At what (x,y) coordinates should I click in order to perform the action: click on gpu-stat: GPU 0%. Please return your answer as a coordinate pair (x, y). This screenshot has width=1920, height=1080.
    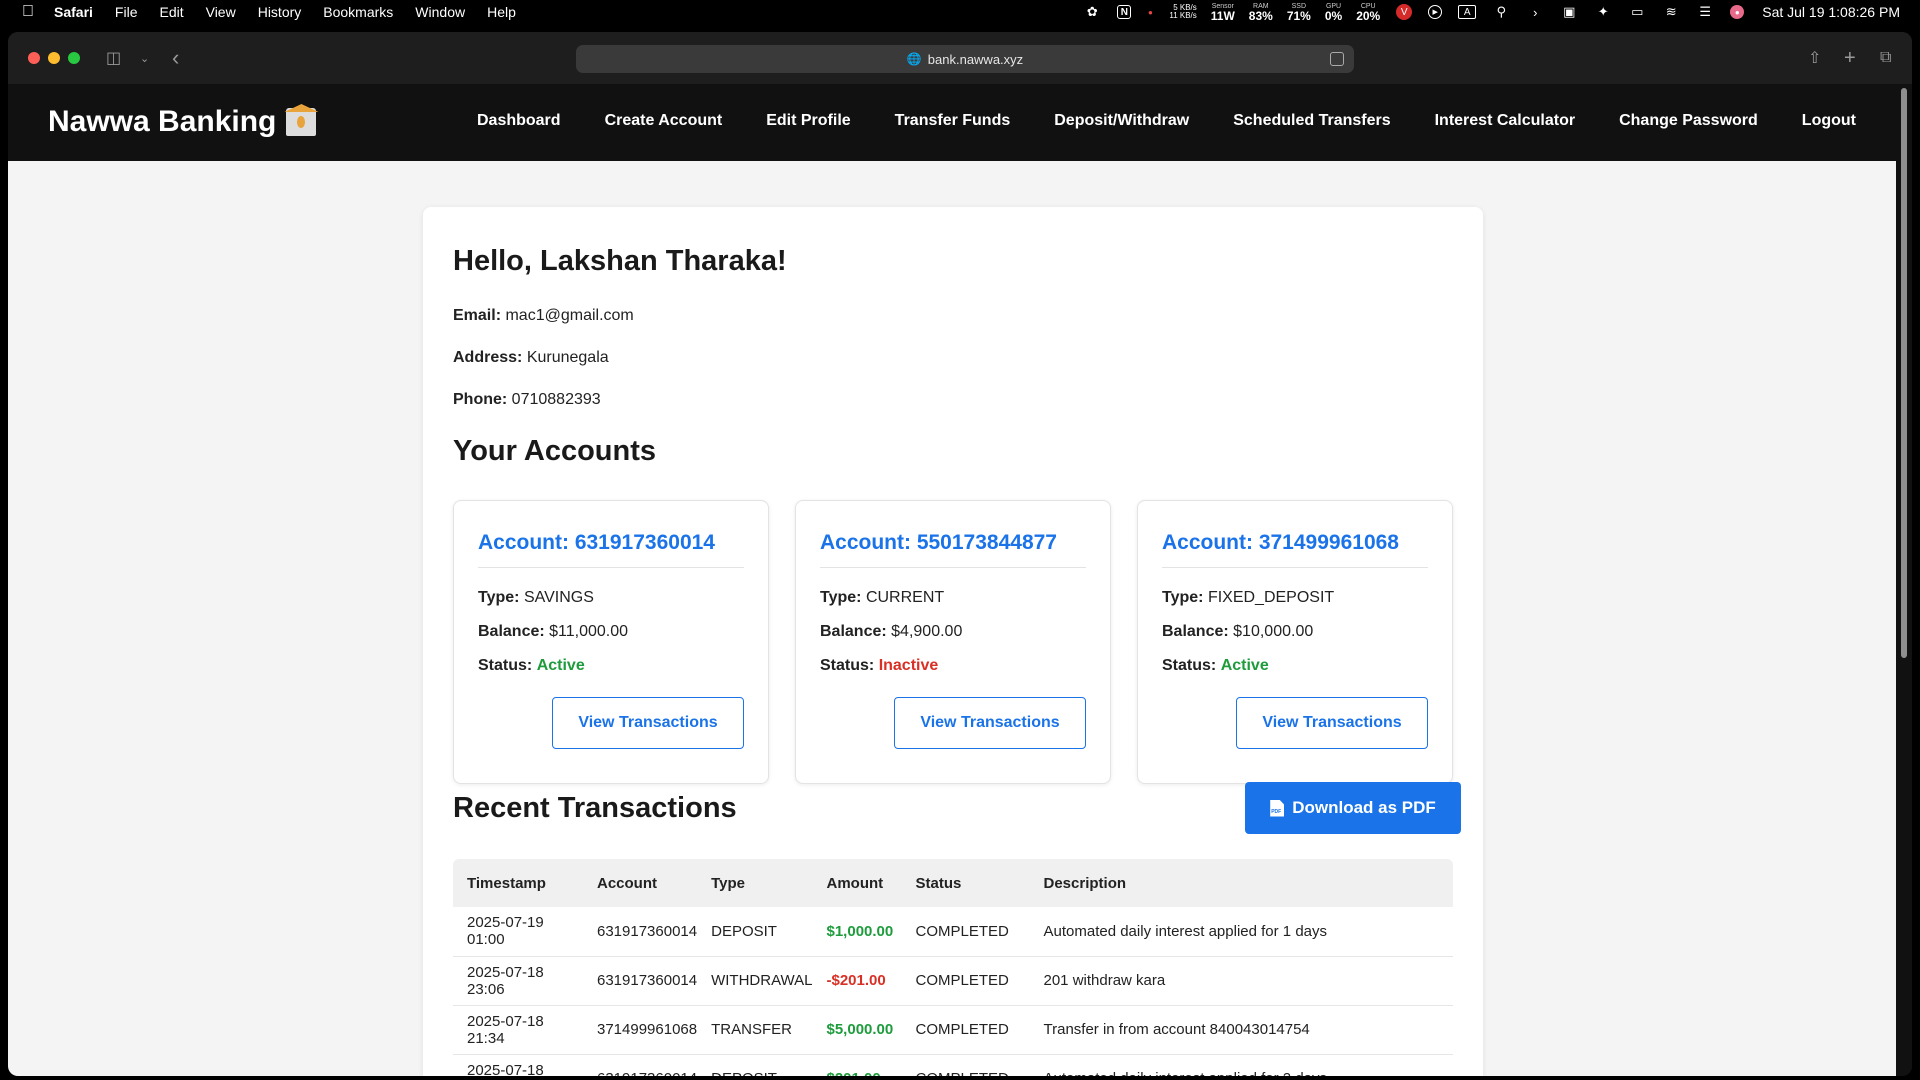
    Looking at the image, I should click on (1333, 12).